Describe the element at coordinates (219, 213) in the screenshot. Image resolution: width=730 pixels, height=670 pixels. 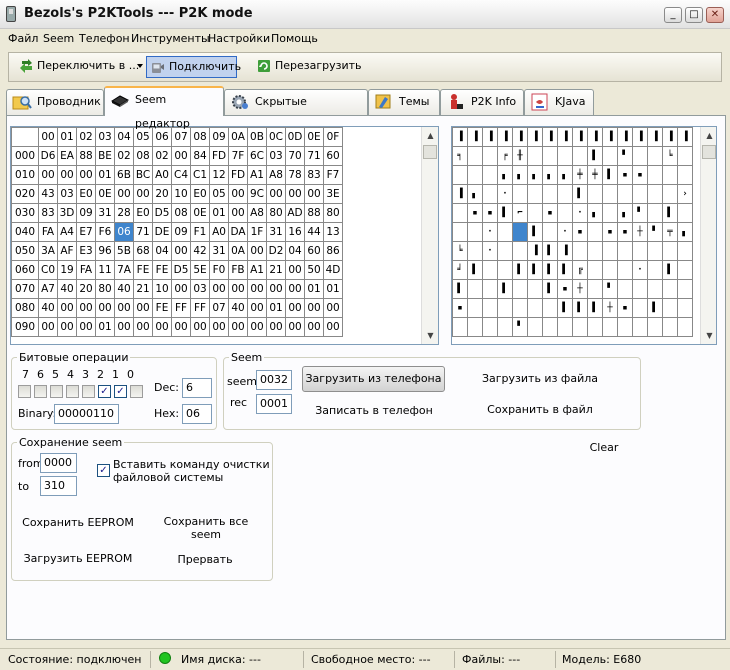
I see `hex-byte-cell: 01` at that location.